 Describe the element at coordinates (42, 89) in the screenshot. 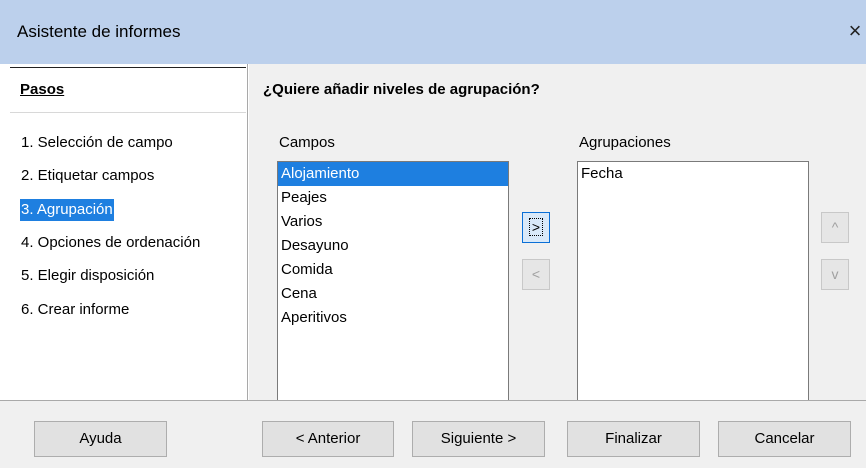

I see `steps-heading: Pasos` at that location.